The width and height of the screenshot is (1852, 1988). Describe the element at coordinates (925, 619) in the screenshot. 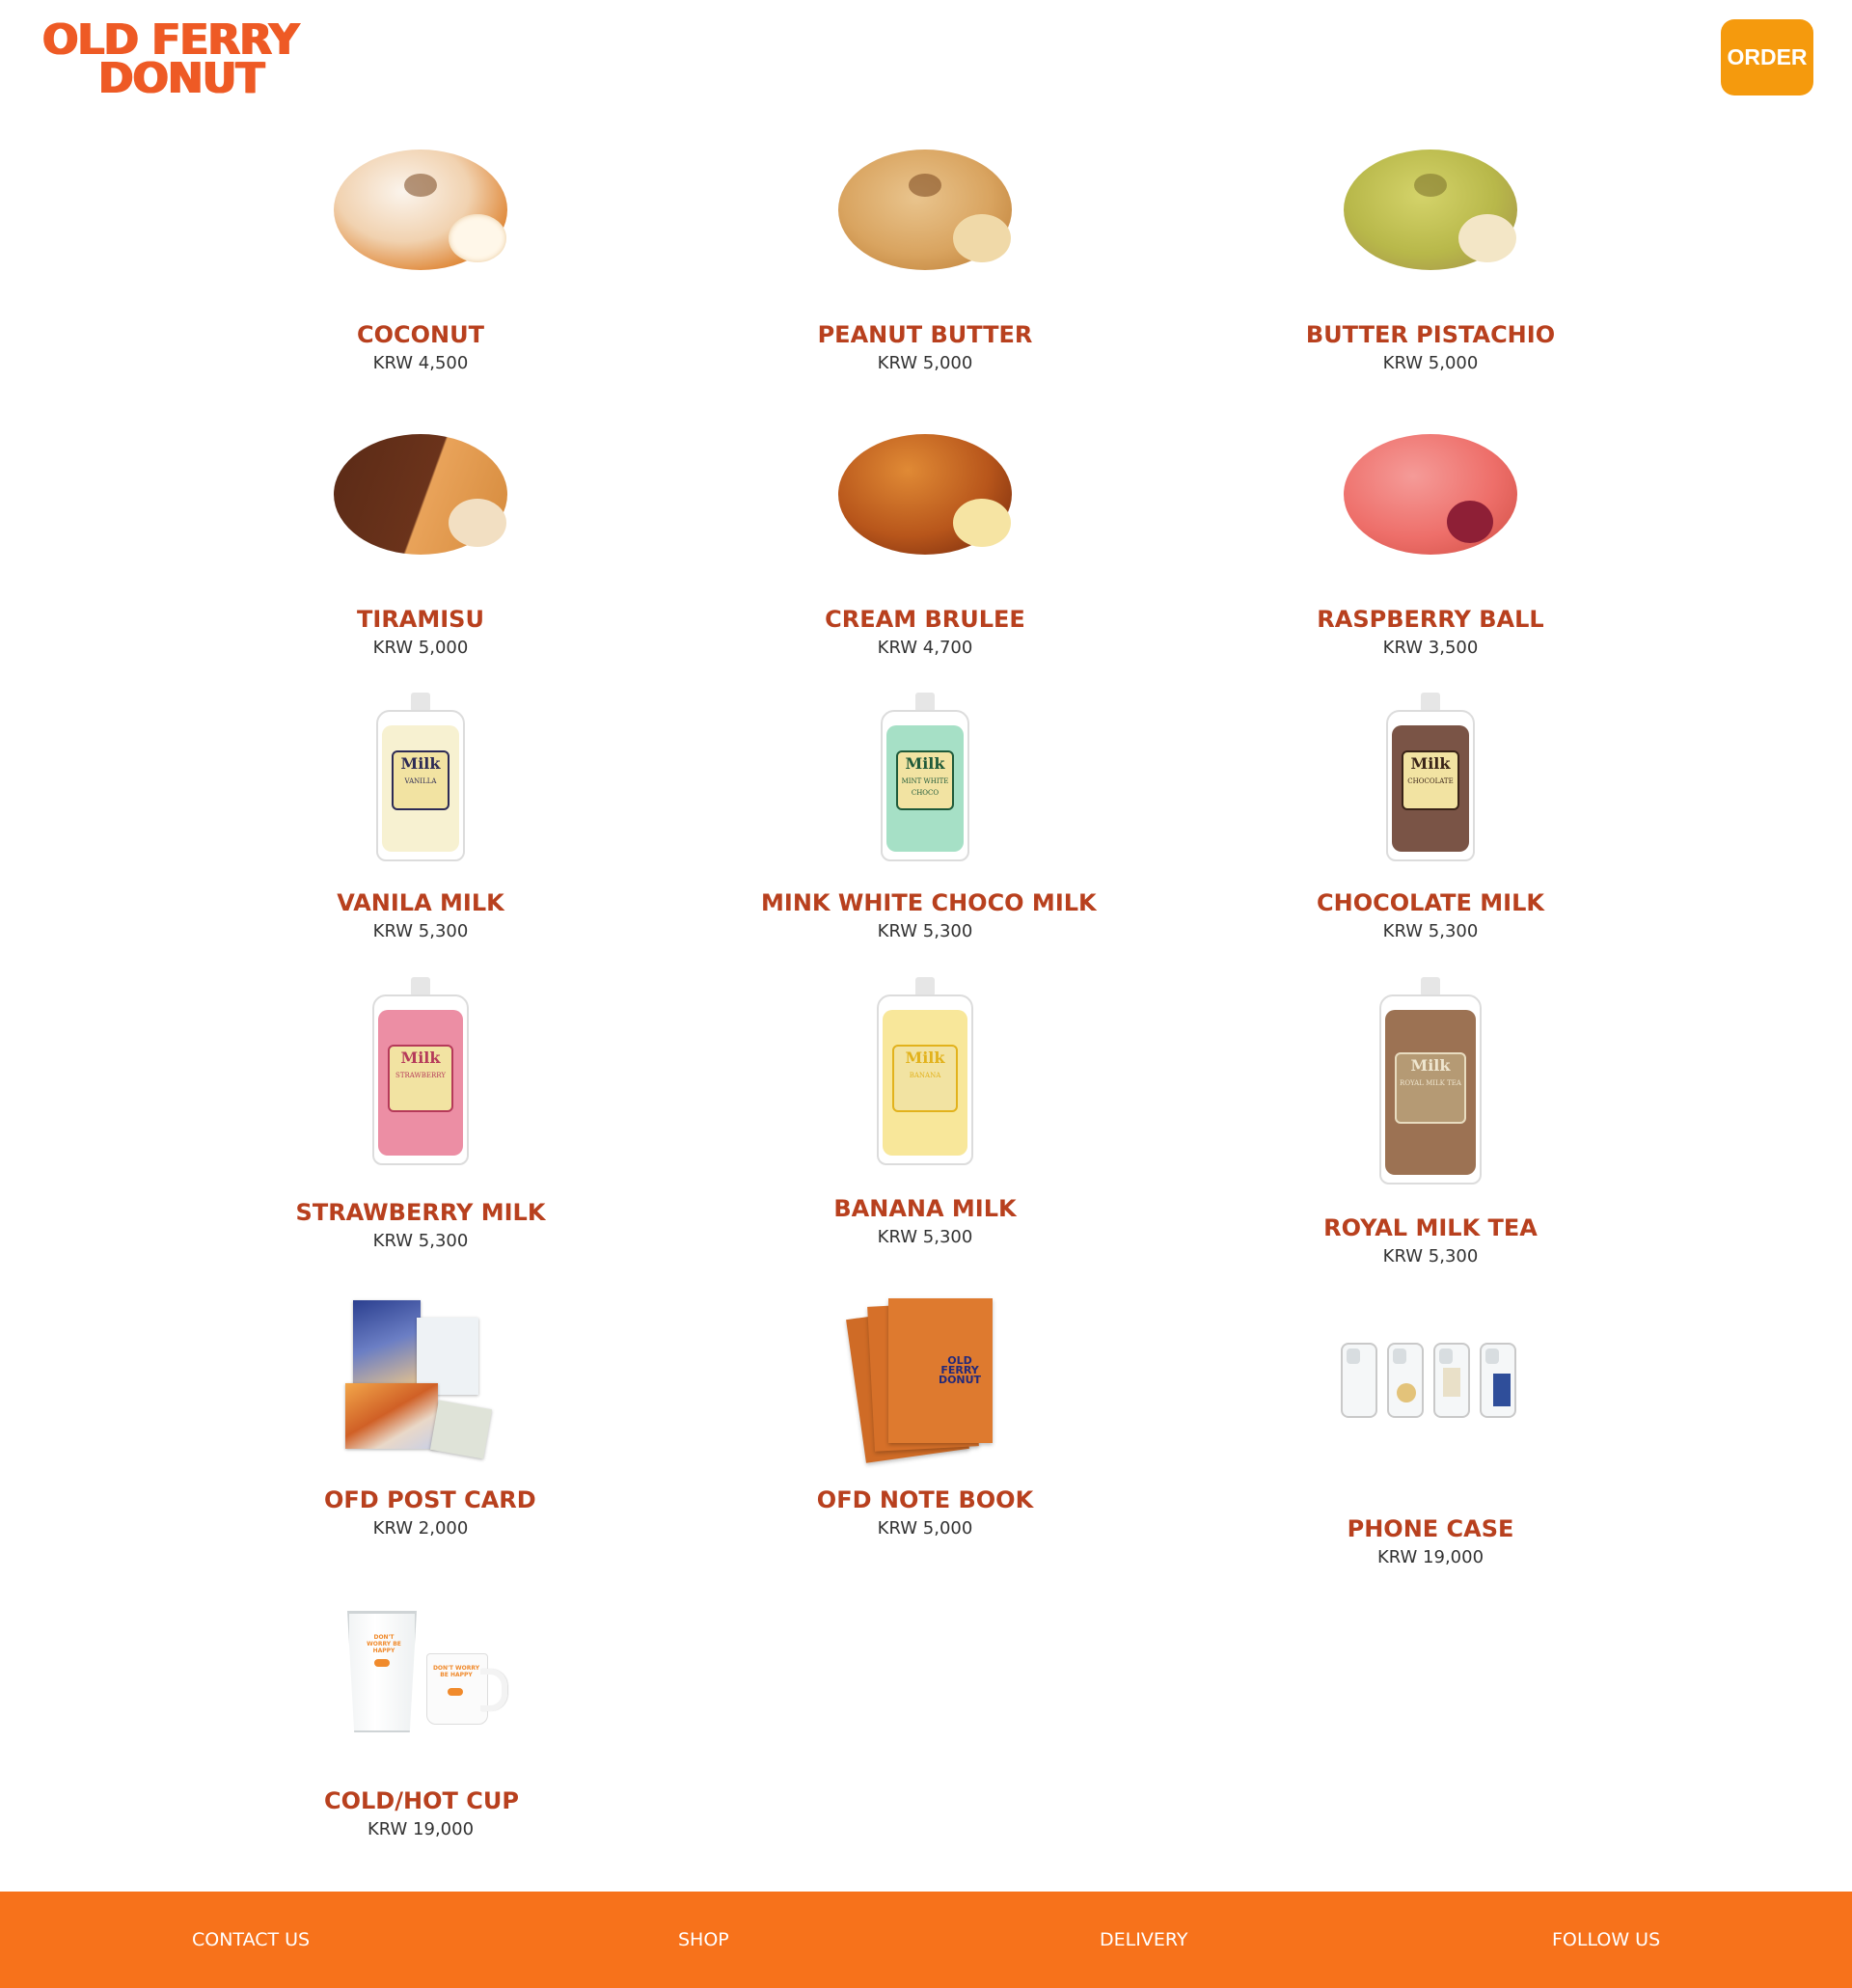

I see `product-name: CREAM BRULEE` at that location.